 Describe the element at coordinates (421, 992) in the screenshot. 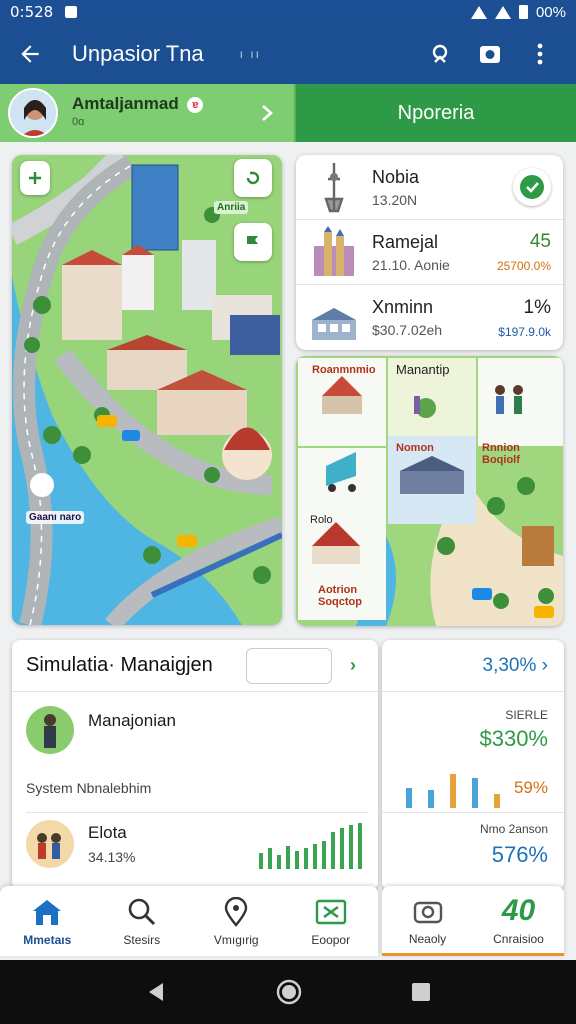

I see `system-recents-icon` at that location.